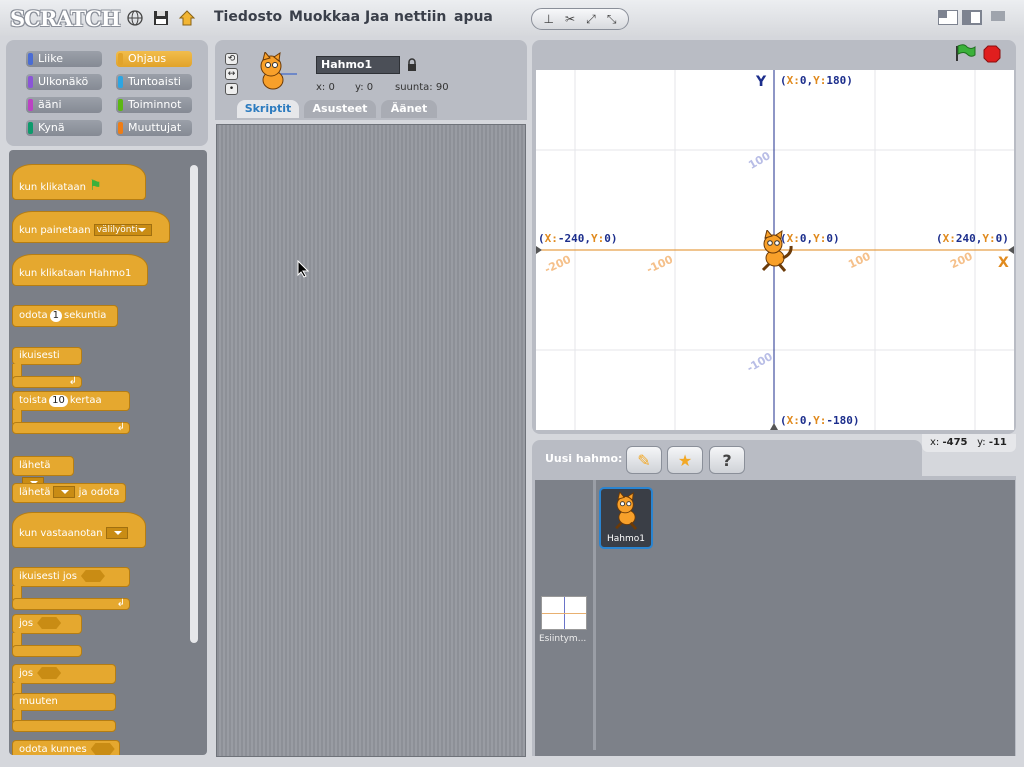 Image resolution: width=1024 pixels, height=767 pixels. I want to click on tab-sounds: Äänet, so click(409, 109).